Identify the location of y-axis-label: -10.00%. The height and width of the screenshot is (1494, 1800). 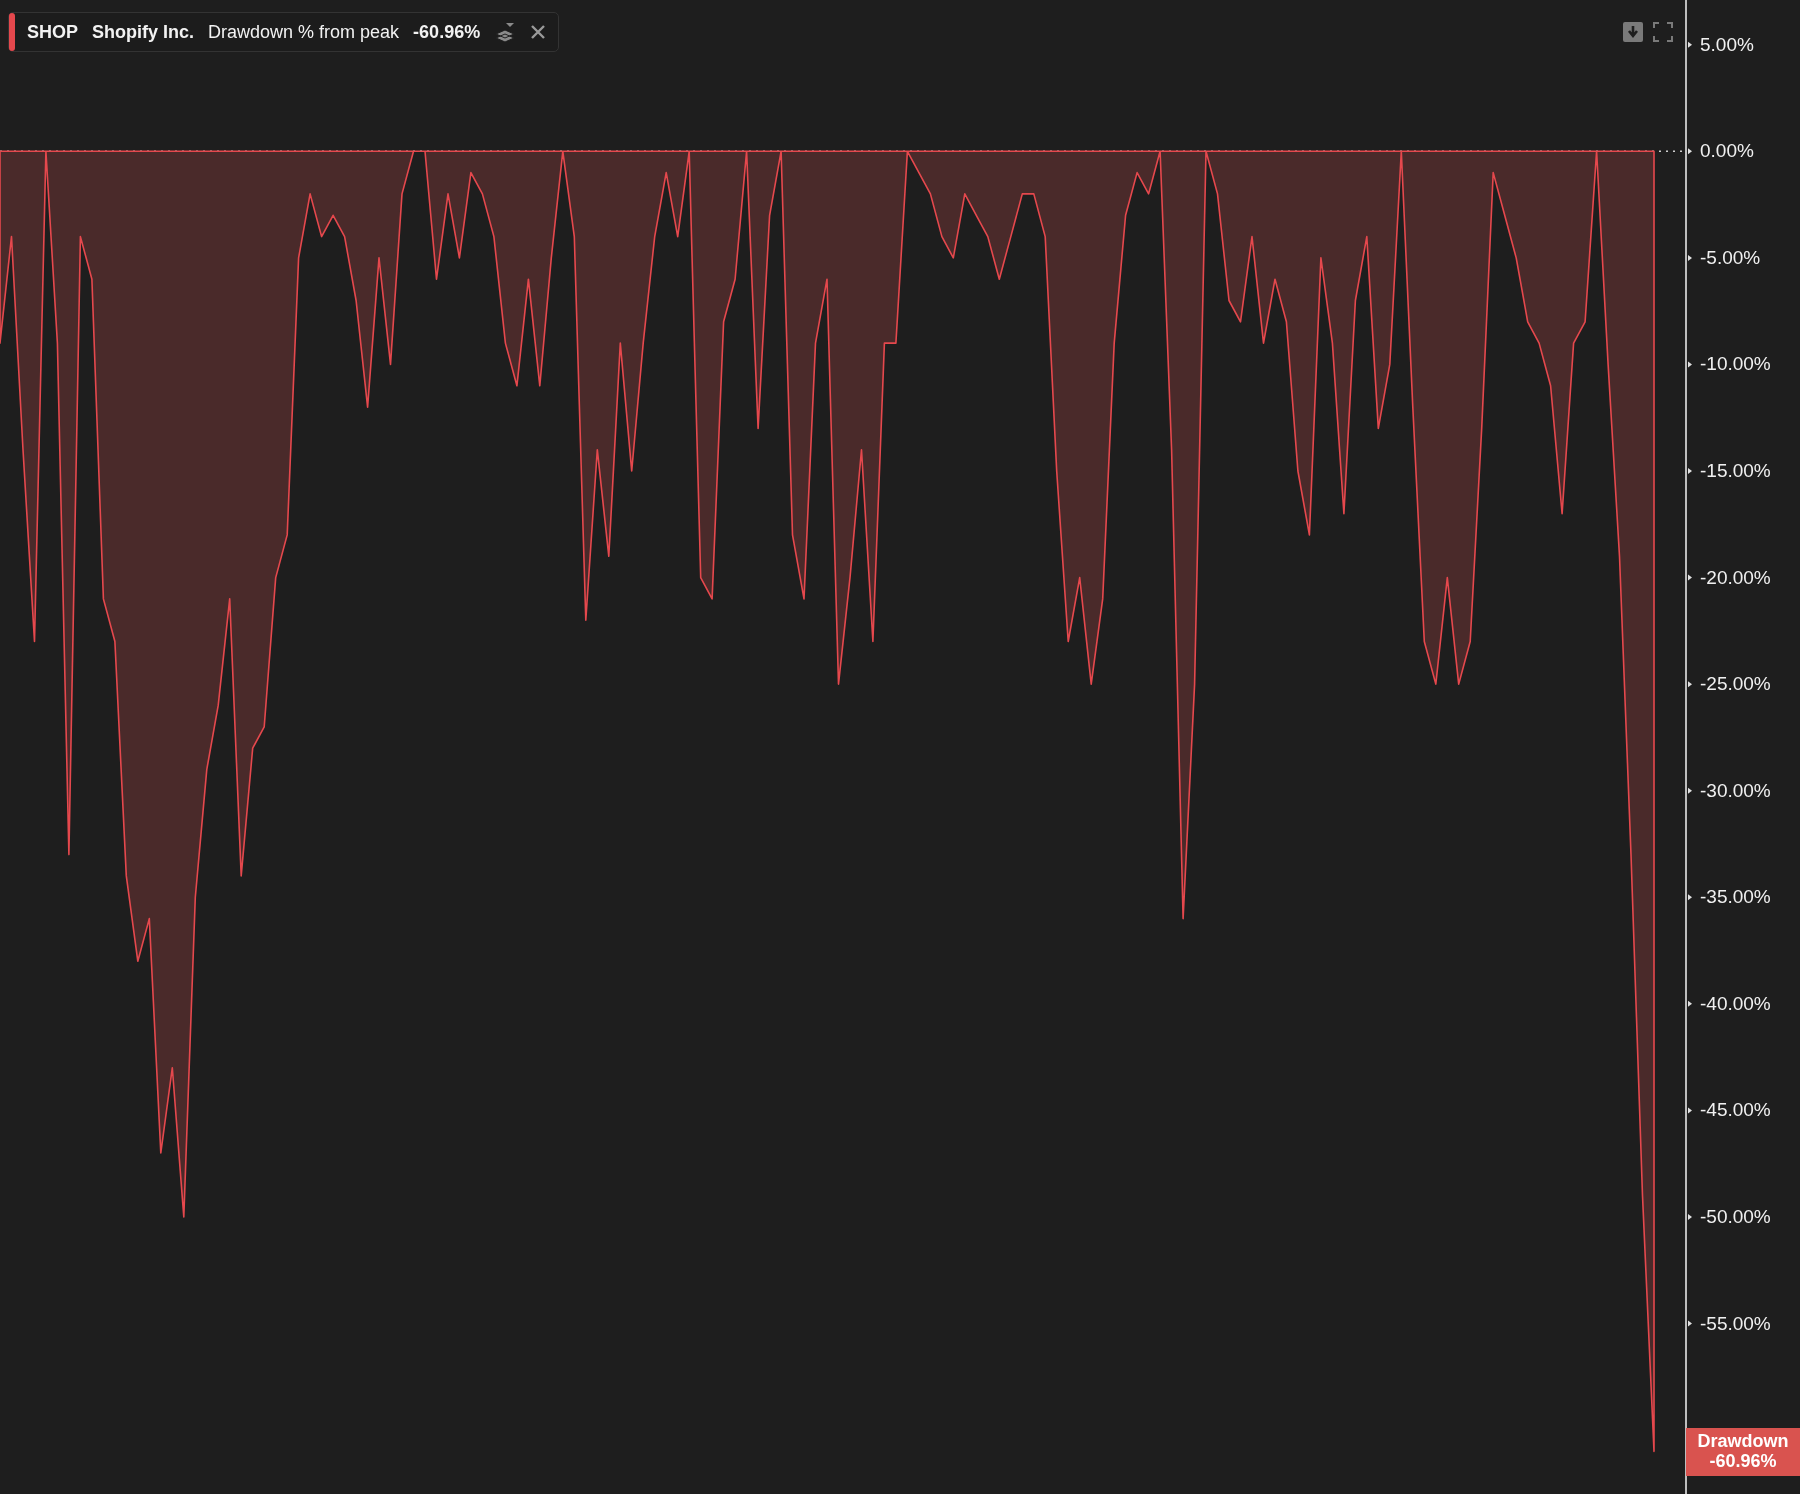
(1735, 364).